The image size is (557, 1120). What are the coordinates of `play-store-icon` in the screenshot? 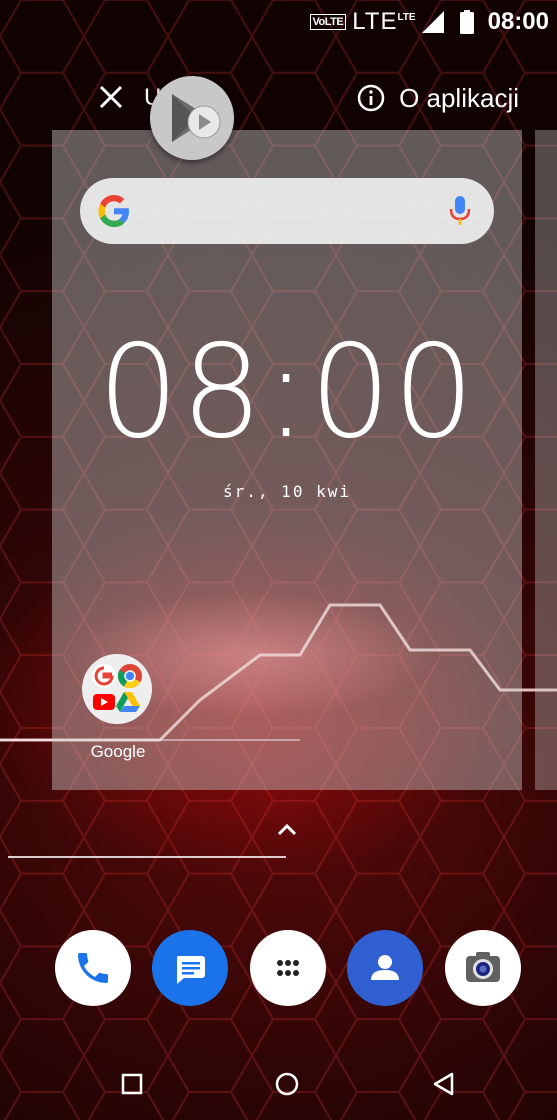 It's located at (196, 118).